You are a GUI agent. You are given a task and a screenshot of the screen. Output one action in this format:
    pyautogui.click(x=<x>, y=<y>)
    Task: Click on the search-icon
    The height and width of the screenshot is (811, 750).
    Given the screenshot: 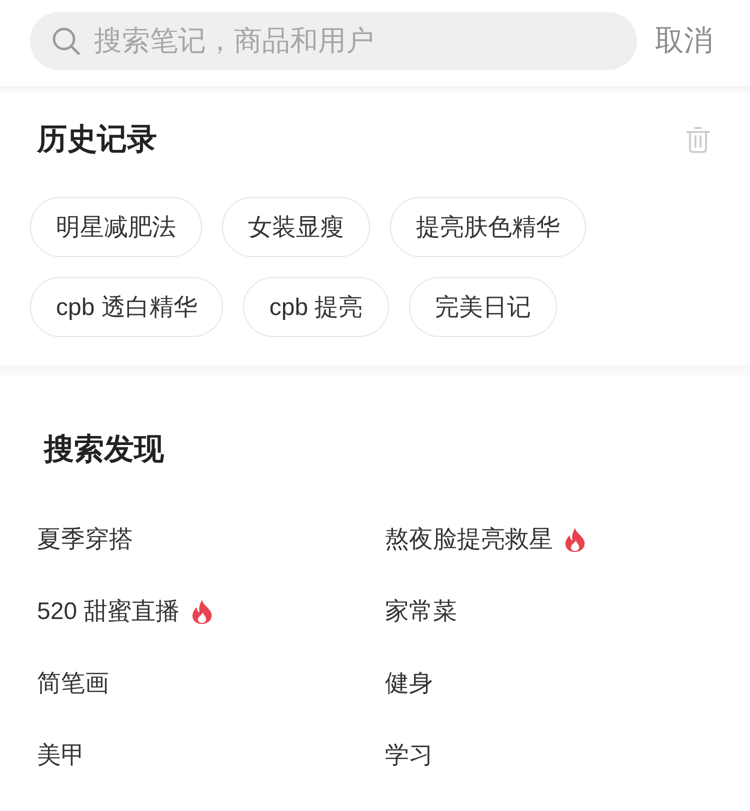 What is the action you would take?
    pyautogui.click(x=66, y=41)
    